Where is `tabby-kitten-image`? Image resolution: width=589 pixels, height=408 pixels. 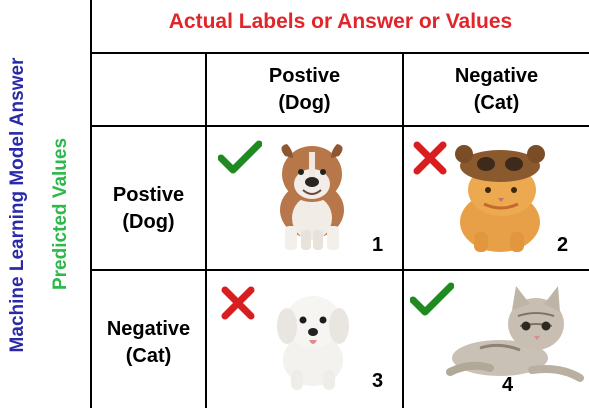
tabby-kitten-image is located at coordinates (515, 334).